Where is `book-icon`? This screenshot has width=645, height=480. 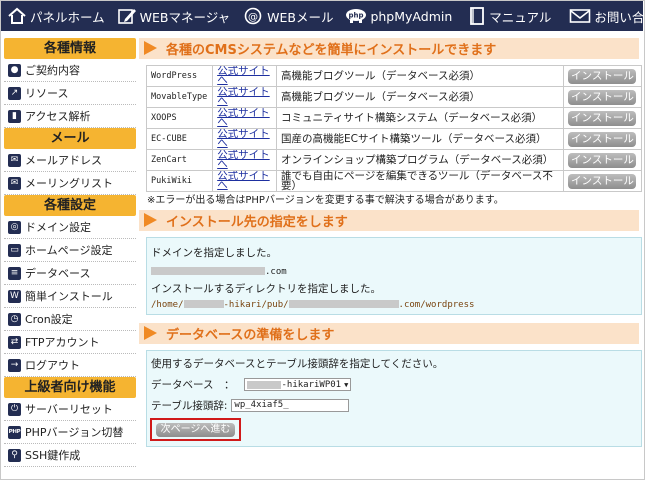 book-icon is located at coordinates (477, 16).